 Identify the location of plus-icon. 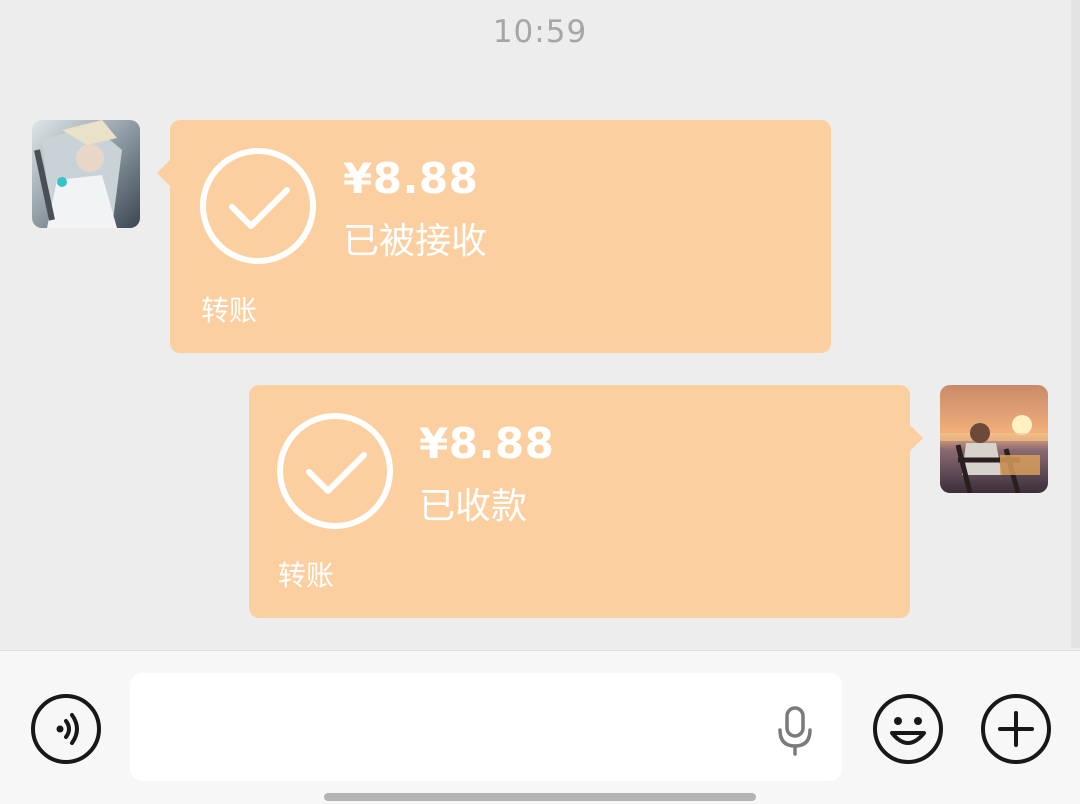
(1016, 729).